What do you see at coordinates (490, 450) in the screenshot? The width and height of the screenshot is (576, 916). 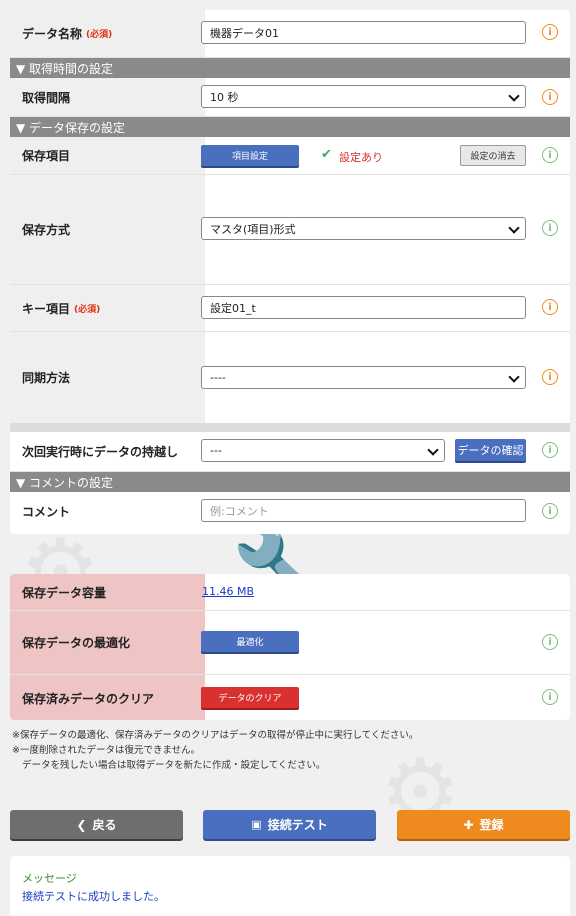 I see `check-data-button: データの確認` at bounding box center [490, 450].